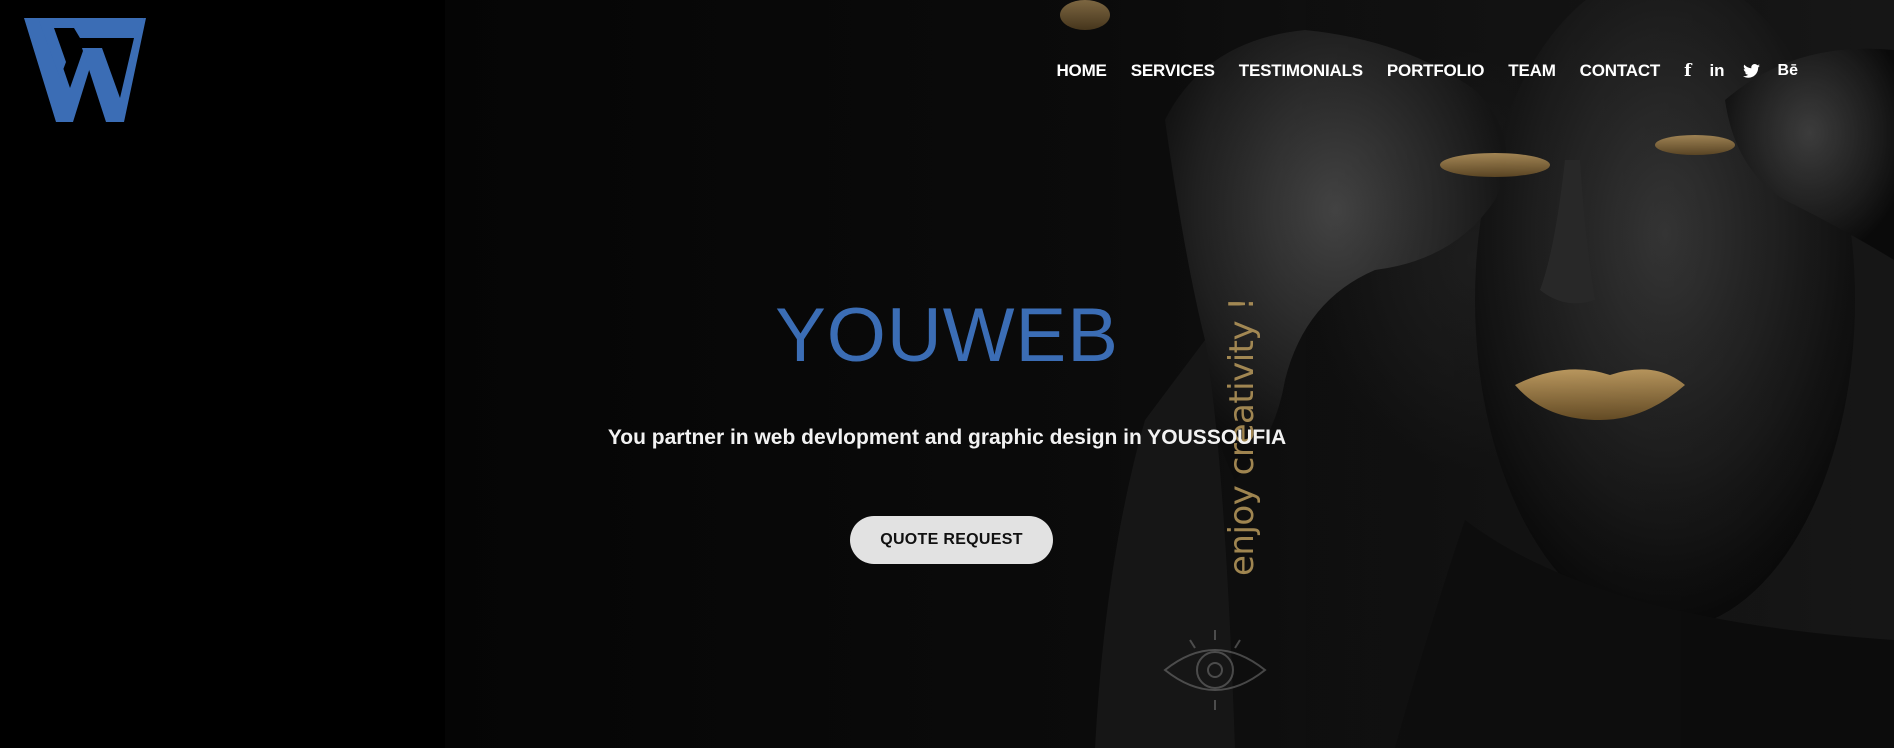  I want to click on hero-title: YOUWEB, so click(947, 335).